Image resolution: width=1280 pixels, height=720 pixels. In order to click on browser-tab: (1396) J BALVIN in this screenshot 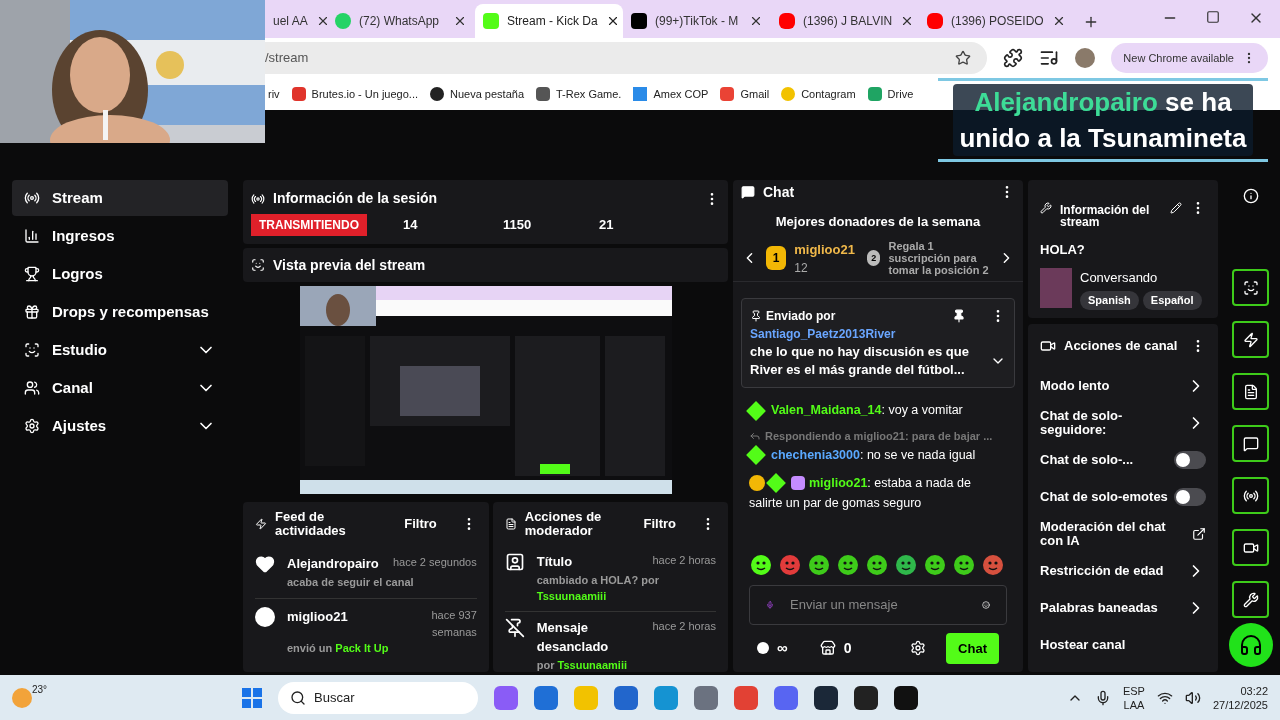, I will do `click(845, 21)`.